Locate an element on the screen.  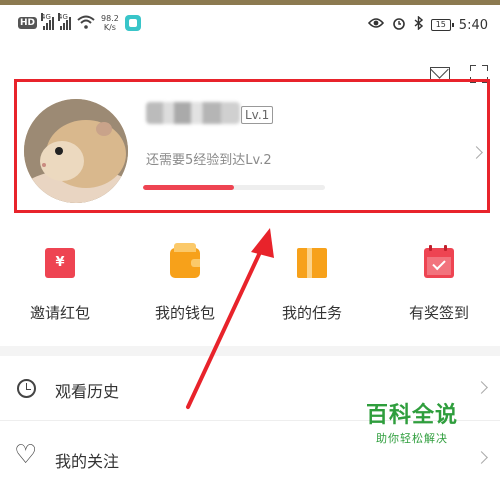
battery-icon: 15 is located at coordinates (442, 25).